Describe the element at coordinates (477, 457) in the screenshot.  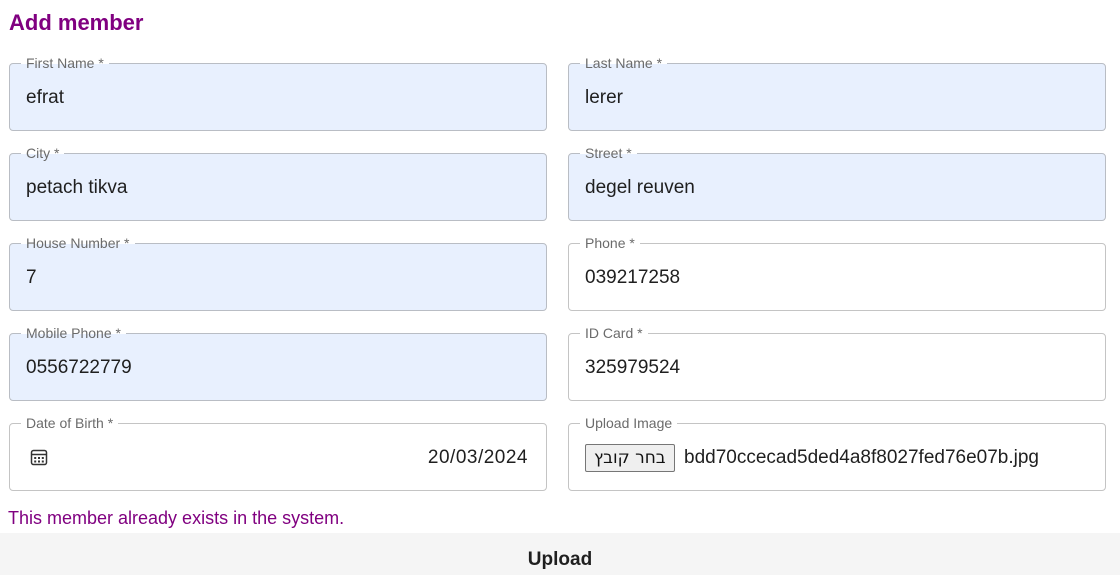
I see `date-of-birth-value: 20/03/2024` at that location.